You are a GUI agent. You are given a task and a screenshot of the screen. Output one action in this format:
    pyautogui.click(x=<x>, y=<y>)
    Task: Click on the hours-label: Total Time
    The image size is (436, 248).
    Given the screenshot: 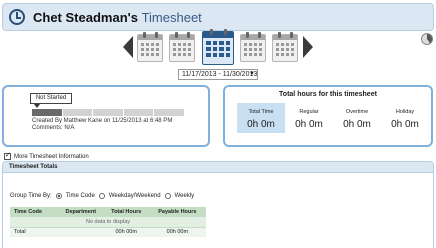 What is the action you would take?
    pyautogui.click(x=261, y=112)
    